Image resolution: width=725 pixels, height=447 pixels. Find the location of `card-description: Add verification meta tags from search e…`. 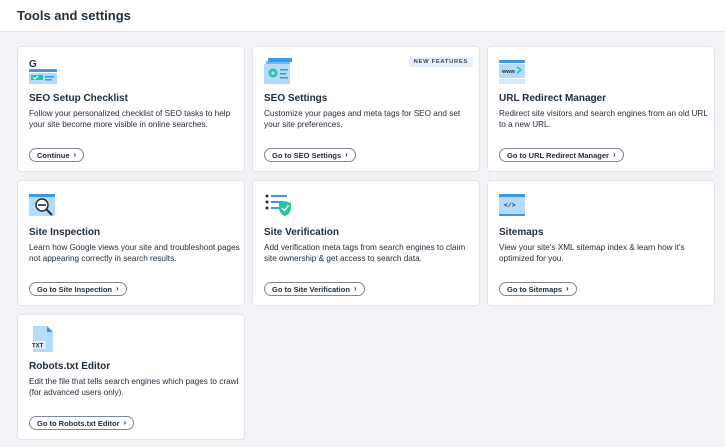

card-description: Add verification meta tags from search e… is located at coordinates (365, 253).